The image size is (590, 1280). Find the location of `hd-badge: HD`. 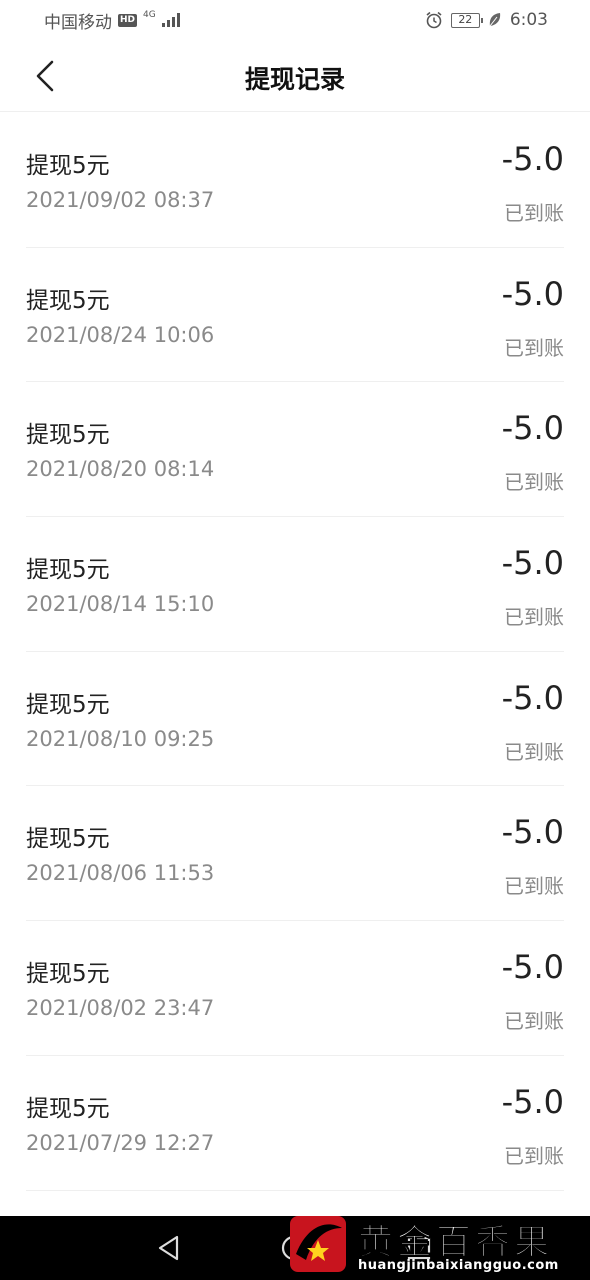

hd-badge: HD is located at coordinates (128, 20).